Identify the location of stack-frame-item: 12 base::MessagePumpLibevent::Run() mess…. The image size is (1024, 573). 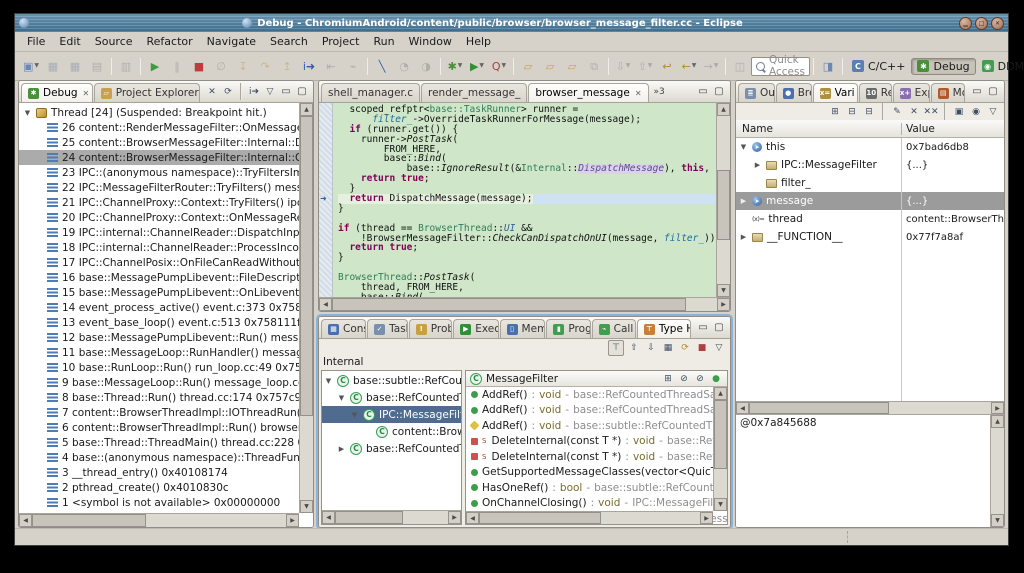
(159, 337).